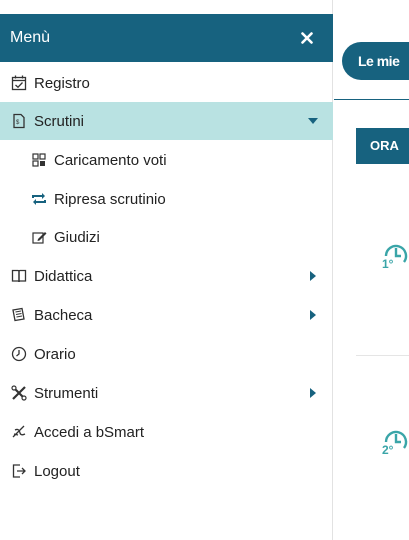  I want to click on grid-icon, so click(39, 160).